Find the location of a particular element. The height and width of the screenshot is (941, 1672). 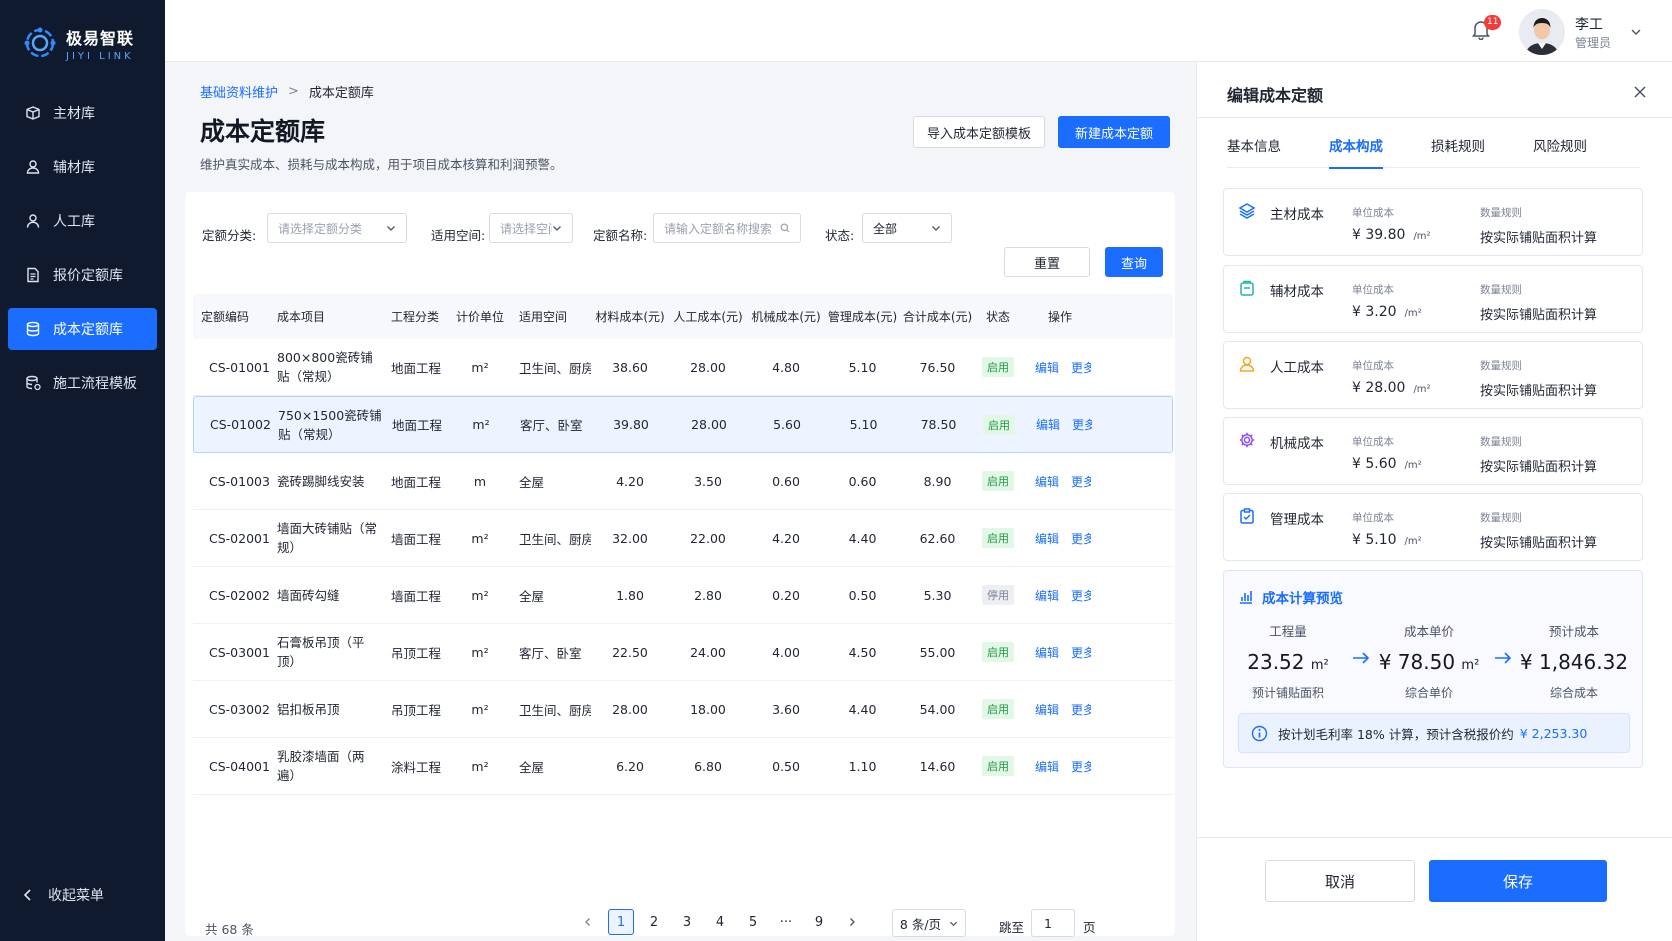

column-header: 人工成本(元) is located at coordinates (708, 317).